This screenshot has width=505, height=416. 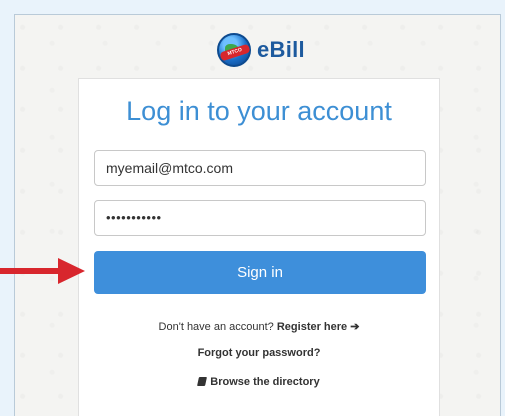 I want to click on arrow-right-icon: ➔, so click(x=354, y=327).